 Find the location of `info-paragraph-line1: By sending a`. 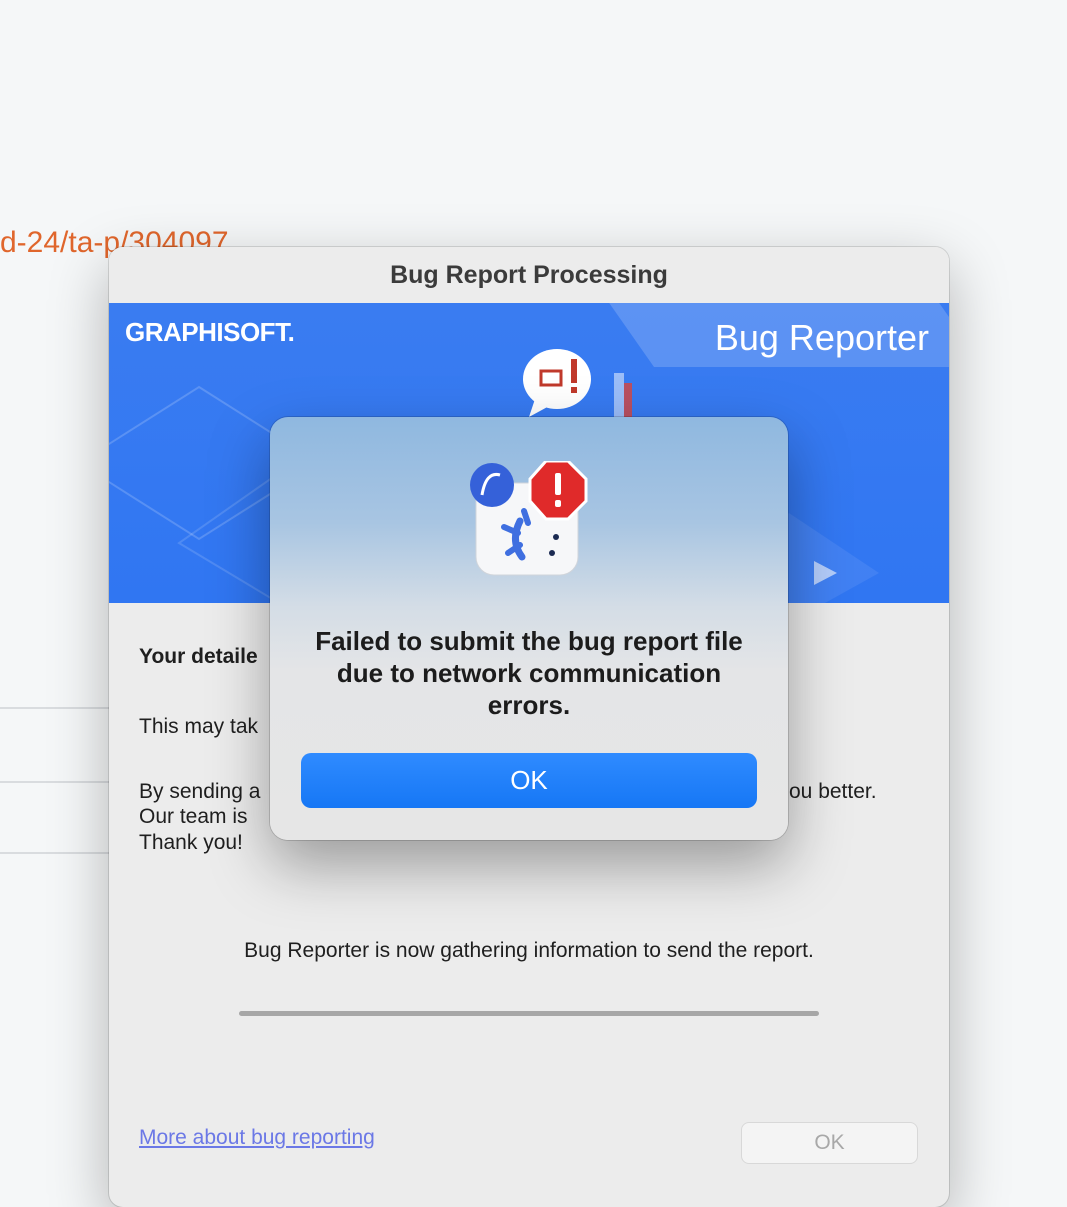

info-paragraph-line1: By sending a is located at coordinates (200, 791).